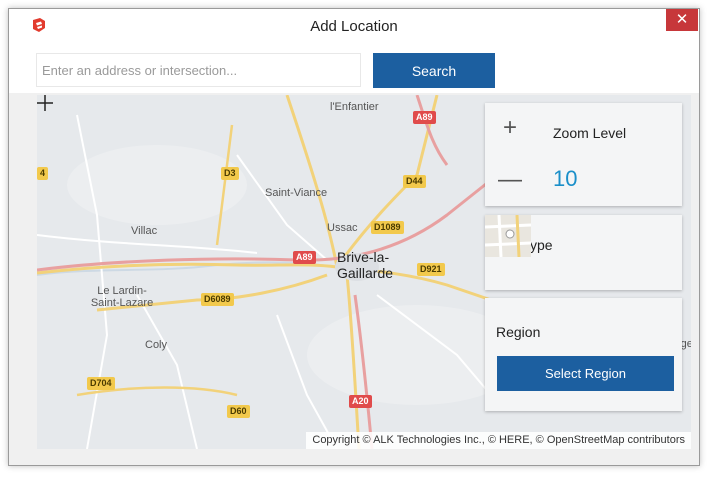 The image size is (709, 478). I want to click on minus-icon: —, so click(510, 179).